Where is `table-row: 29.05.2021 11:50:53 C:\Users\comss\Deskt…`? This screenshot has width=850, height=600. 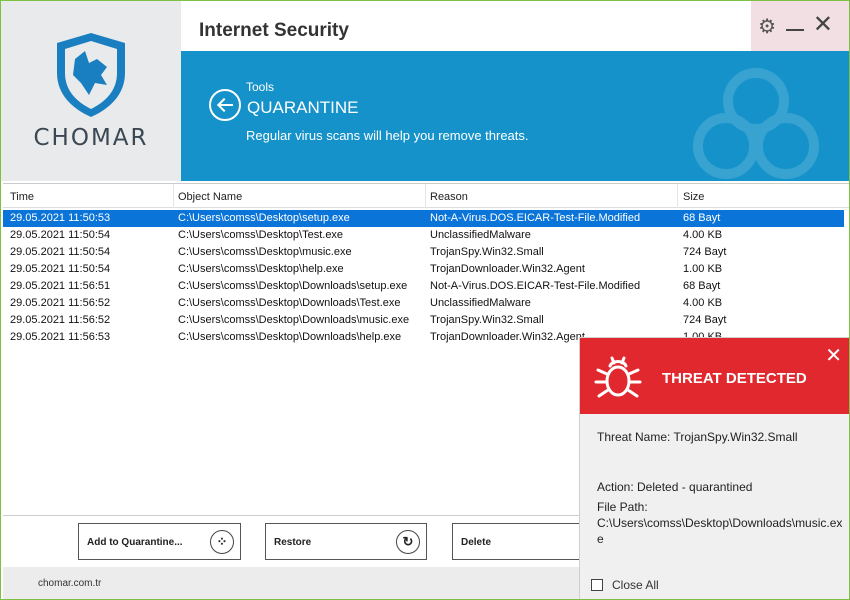 table-row: 29.05.2021 11:50:53 C:\Users\comss\Deskt… is located at coordinates (423, 218).